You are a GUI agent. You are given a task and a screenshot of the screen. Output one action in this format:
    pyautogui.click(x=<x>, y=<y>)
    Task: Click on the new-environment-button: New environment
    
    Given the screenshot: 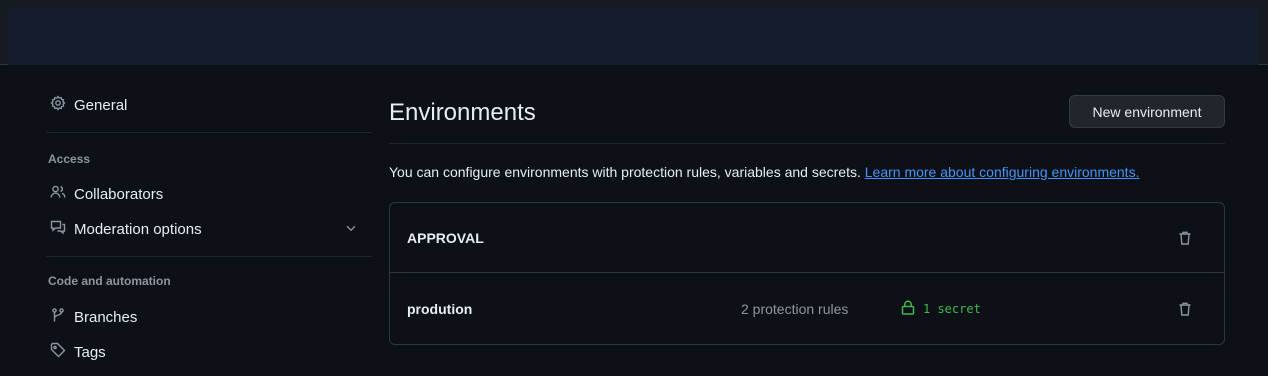 What is the action you would take?
    pyautogui.click(x=1147, y=111)
    